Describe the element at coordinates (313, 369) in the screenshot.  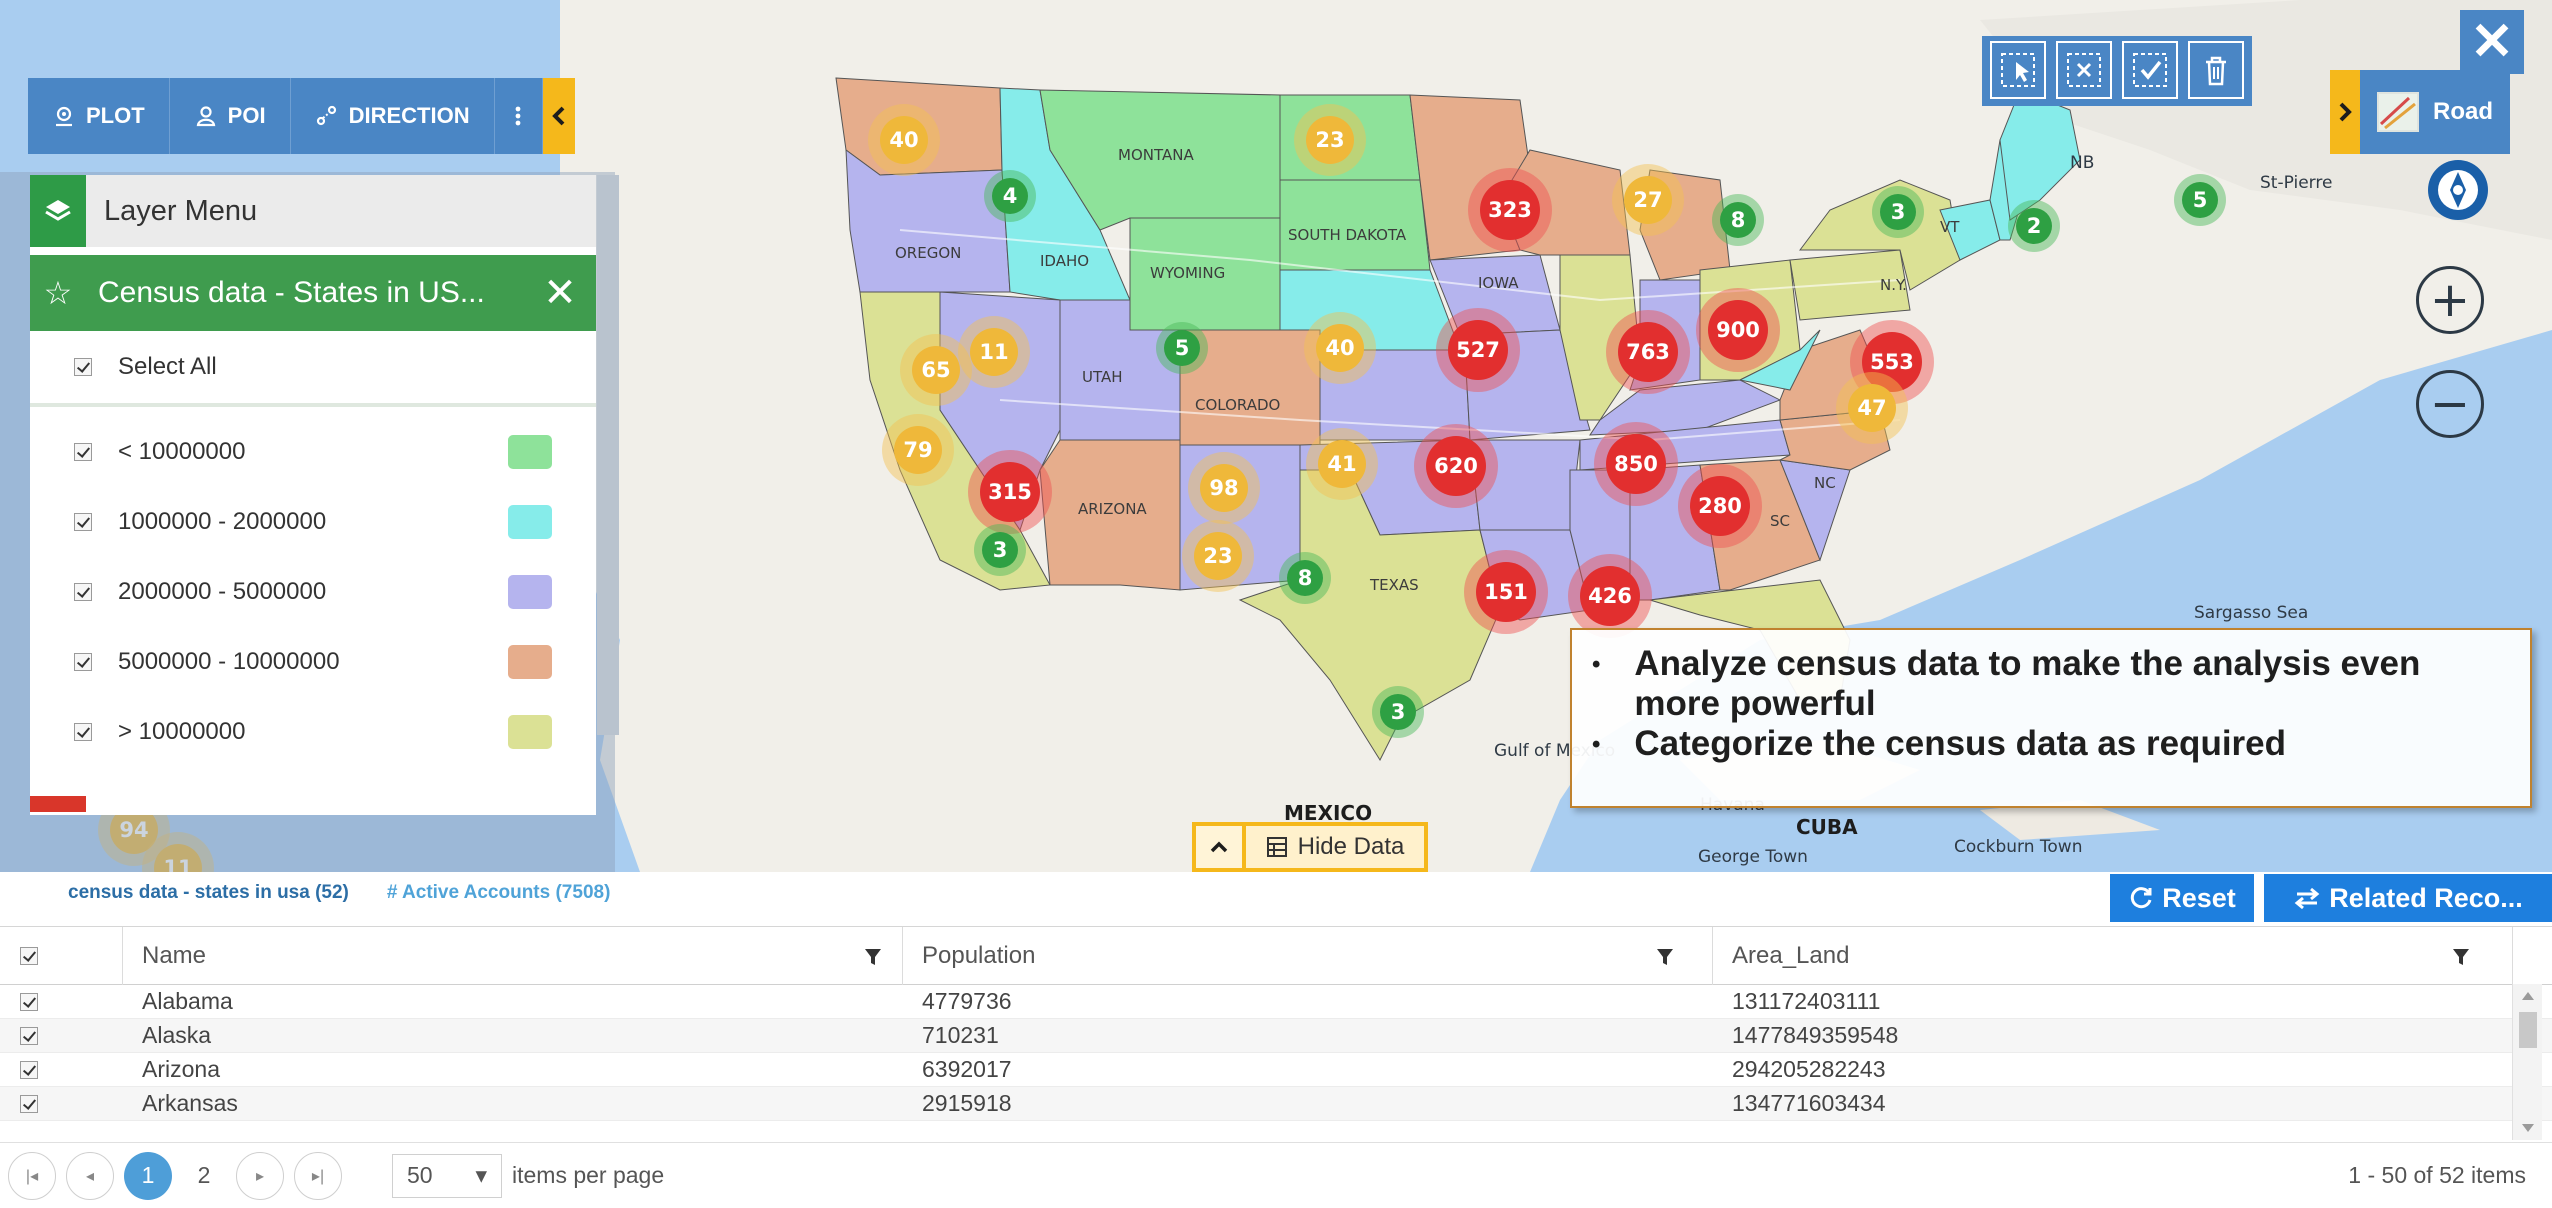
I see `select-all-row: Select All` at that location.